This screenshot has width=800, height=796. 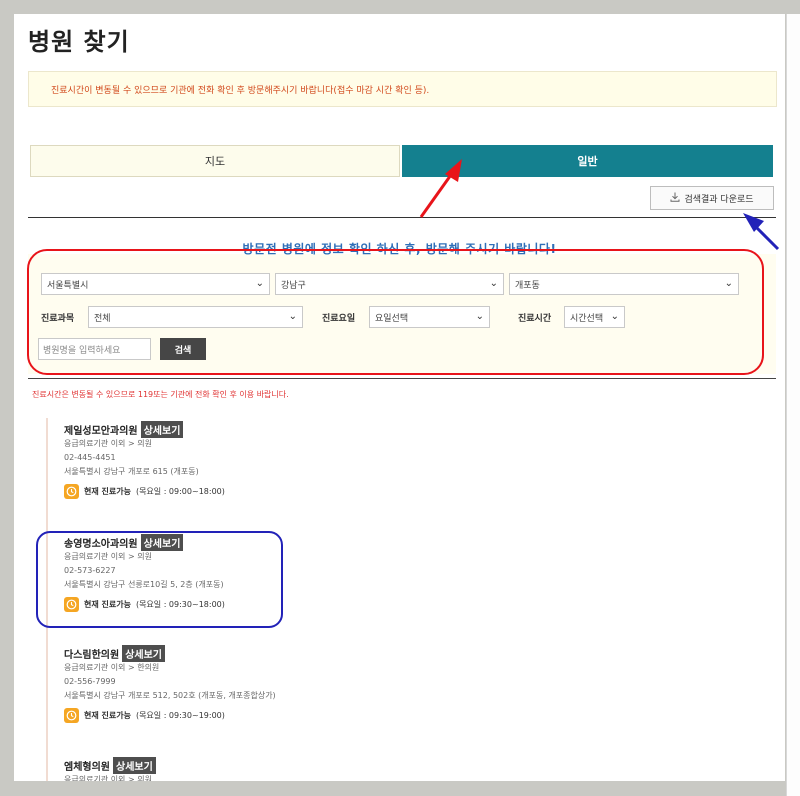 What do you see at coordinates (402, 217) in the screenshot?
I see `section-divider` at bounding box center [402, 217].